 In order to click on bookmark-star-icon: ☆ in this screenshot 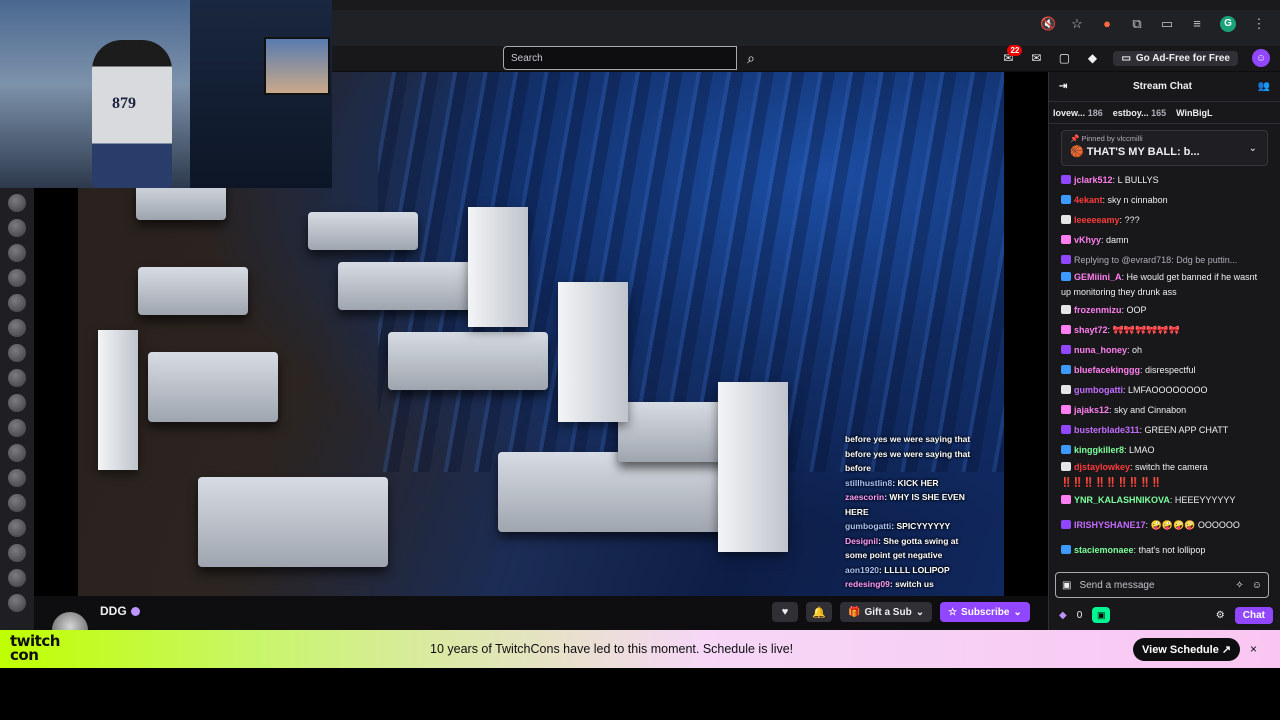, I will do `click(1077, 24)`.